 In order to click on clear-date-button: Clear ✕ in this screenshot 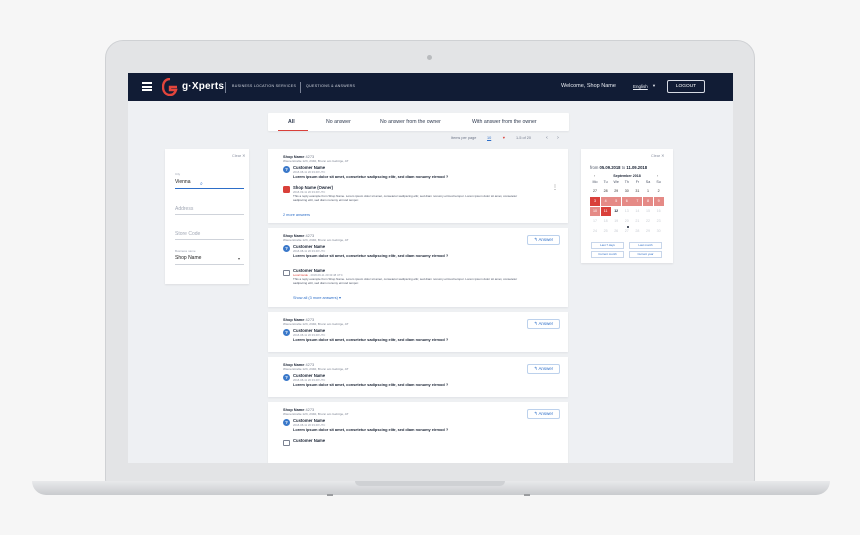, I will do `click(657, 155)`.